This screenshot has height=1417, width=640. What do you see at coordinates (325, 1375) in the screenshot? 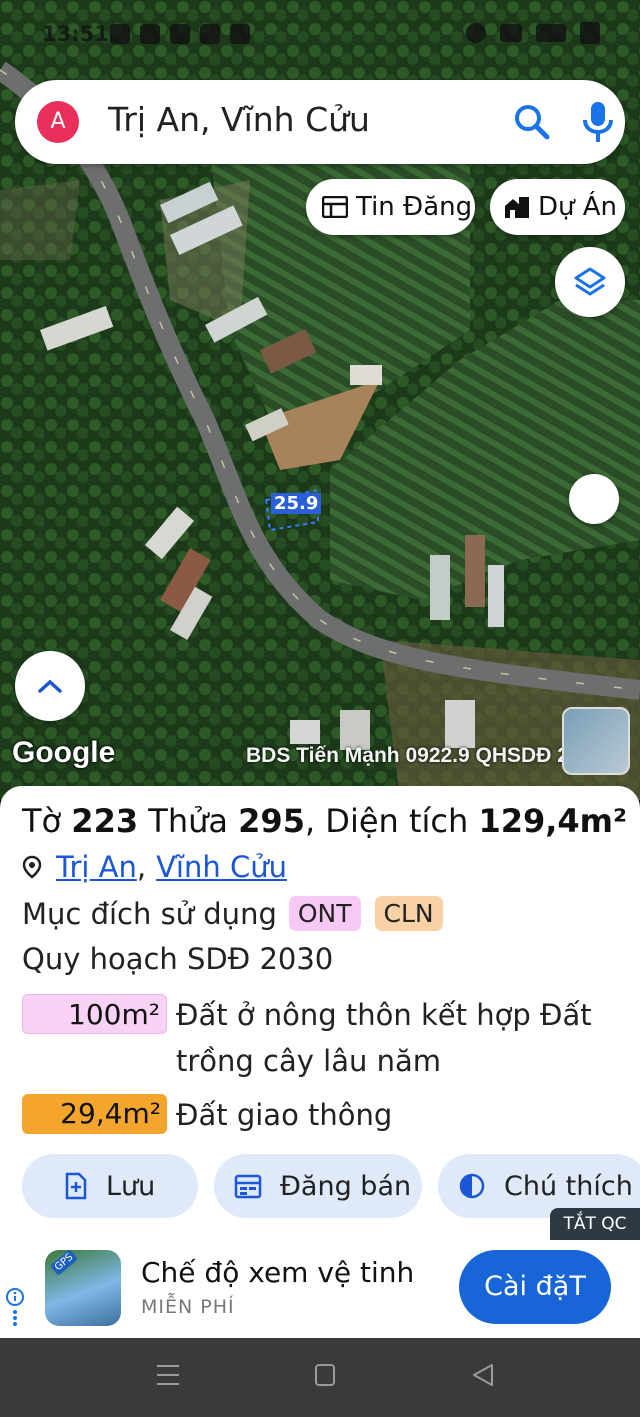
I see `home-nav-icon` at bounding box center [325, 1375].